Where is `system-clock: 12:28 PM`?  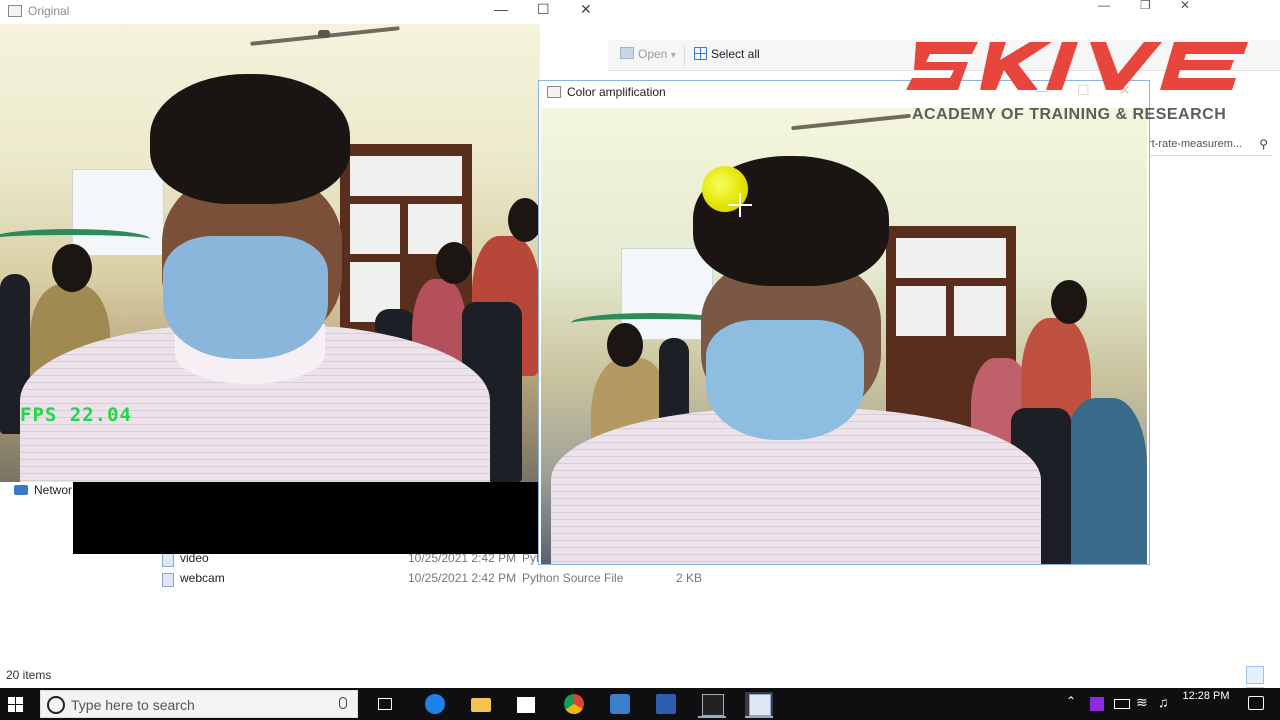
system-clock: 12:28 PM is located at coordinates (1206, 696).